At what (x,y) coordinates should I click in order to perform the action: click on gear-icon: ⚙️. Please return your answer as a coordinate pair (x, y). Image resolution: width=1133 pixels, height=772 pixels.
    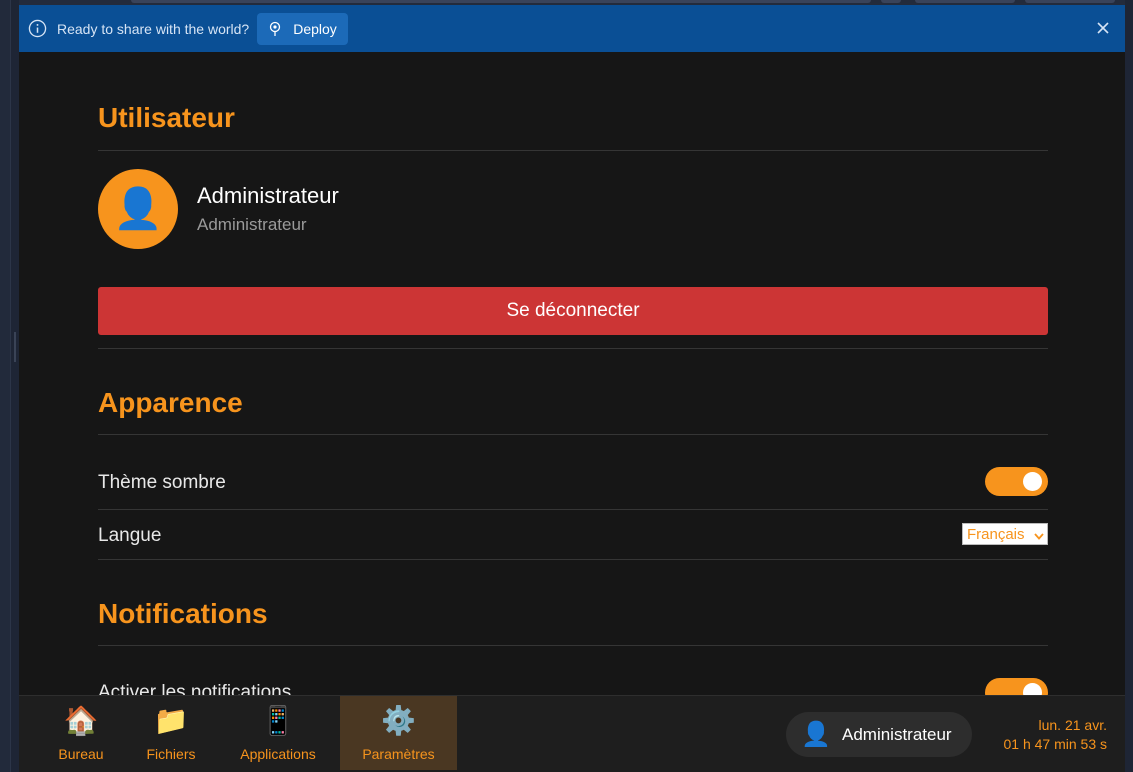
    Looking at the image, I should click on (398, 720).